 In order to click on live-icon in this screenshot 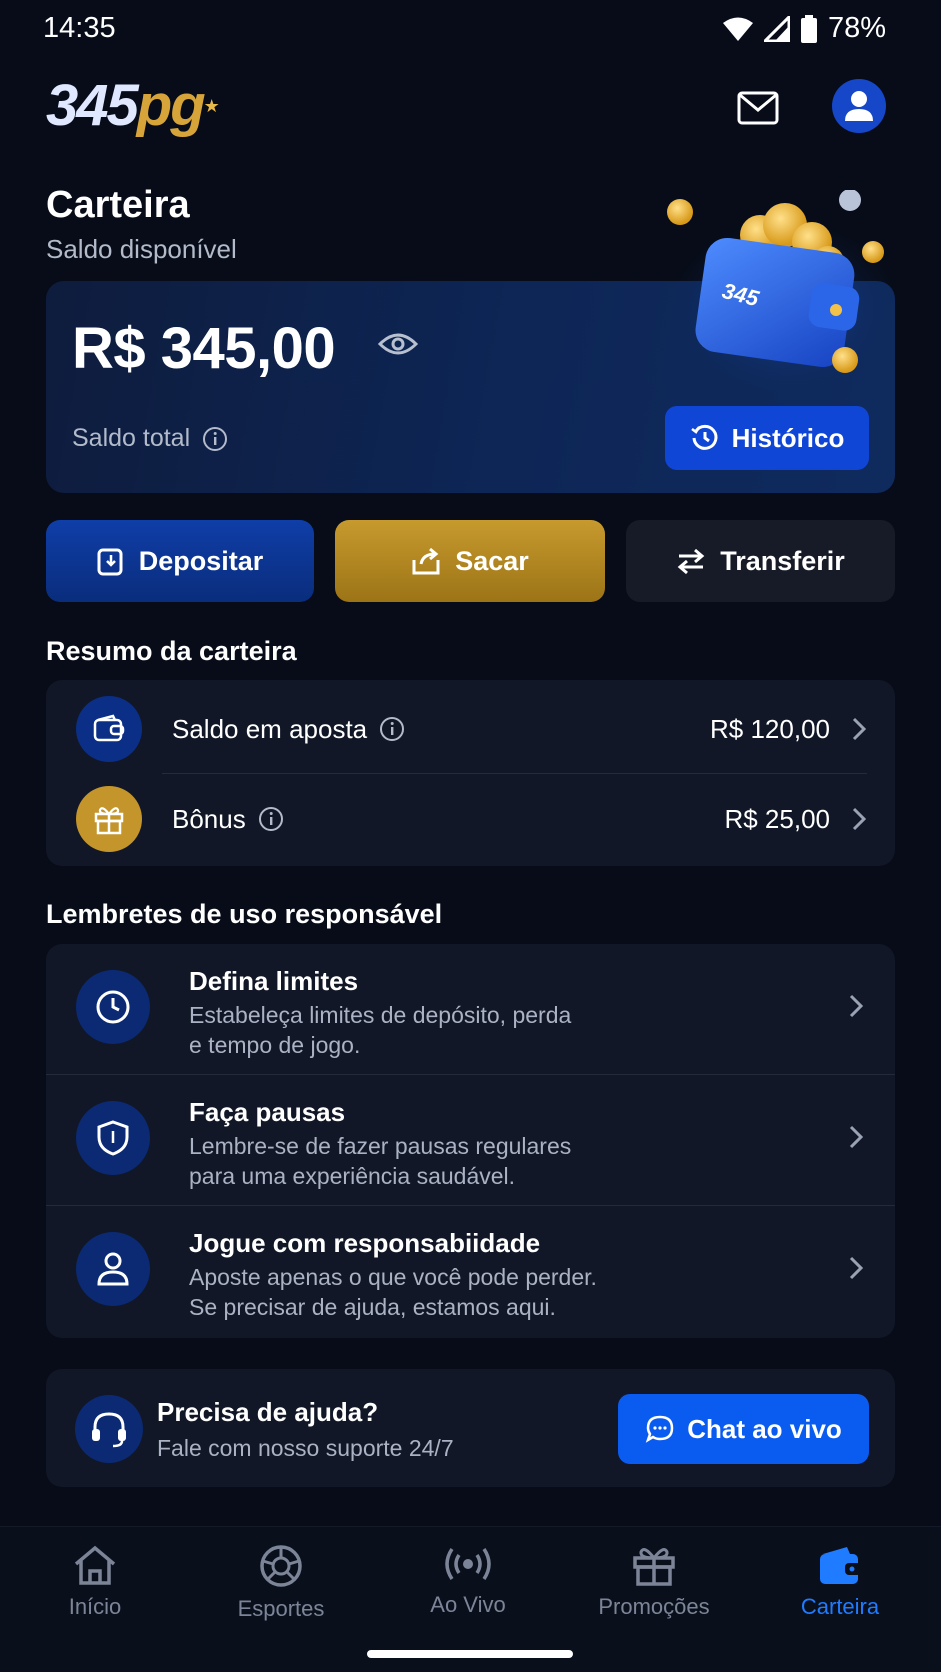, I will do `click(468, 1564)`.